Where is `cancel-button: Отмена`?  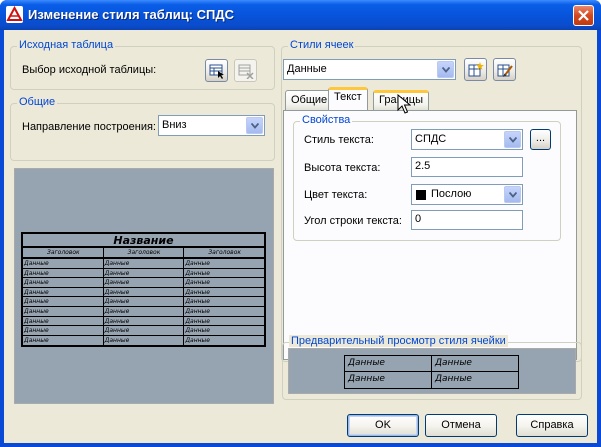
cancel-button: Отмена is located at coordinates (461, 425).